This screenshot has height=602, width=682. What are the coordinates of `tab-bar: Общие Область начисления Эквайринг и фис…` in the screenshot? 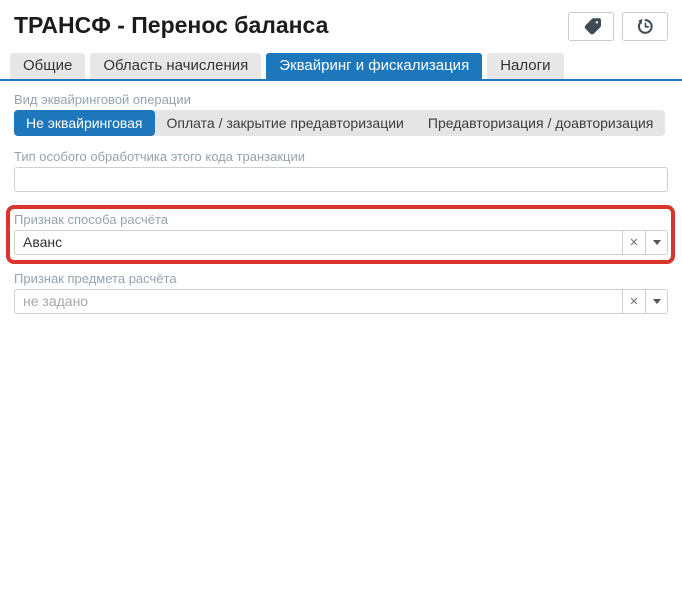 It's located at (341, 66).